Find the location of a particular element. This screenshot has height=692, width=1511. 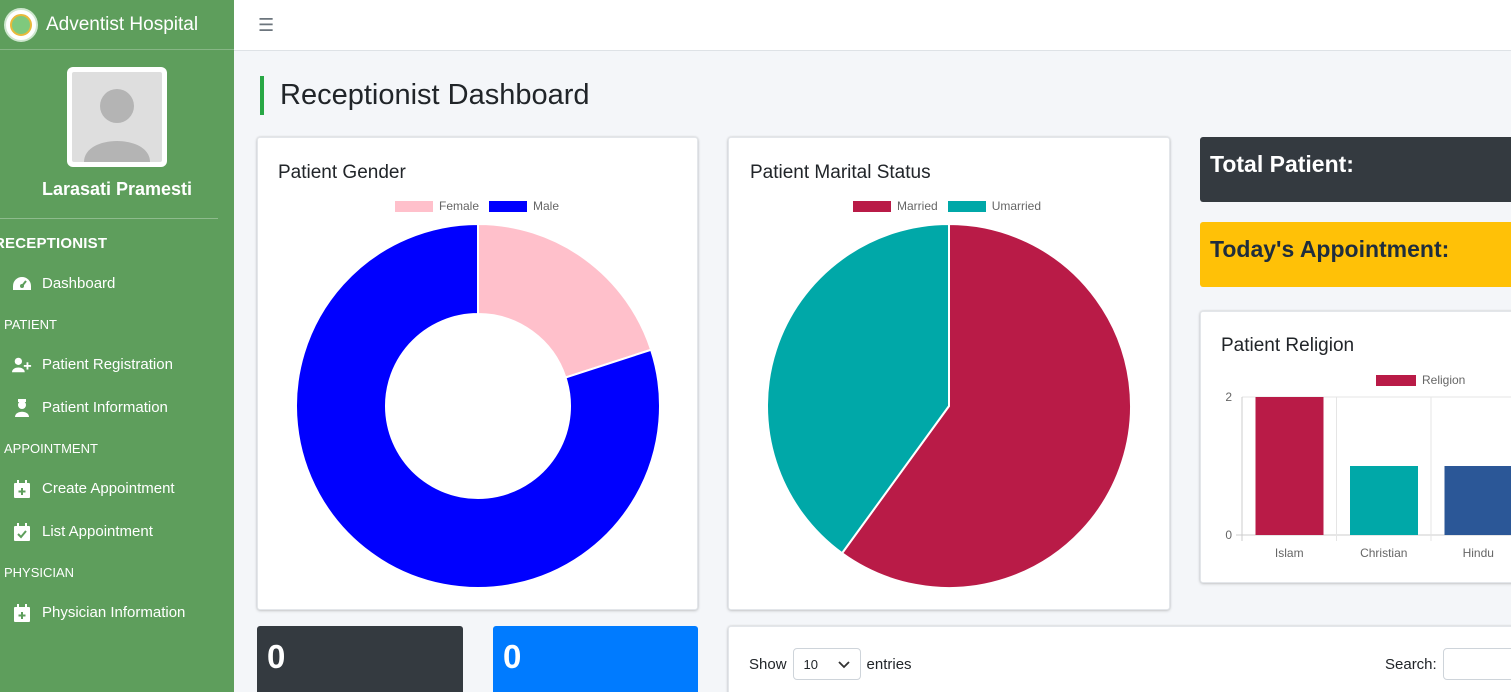

religion-bar-chart: 0 2 Islam Christian Hindu is located at coordinates (1356, 448).